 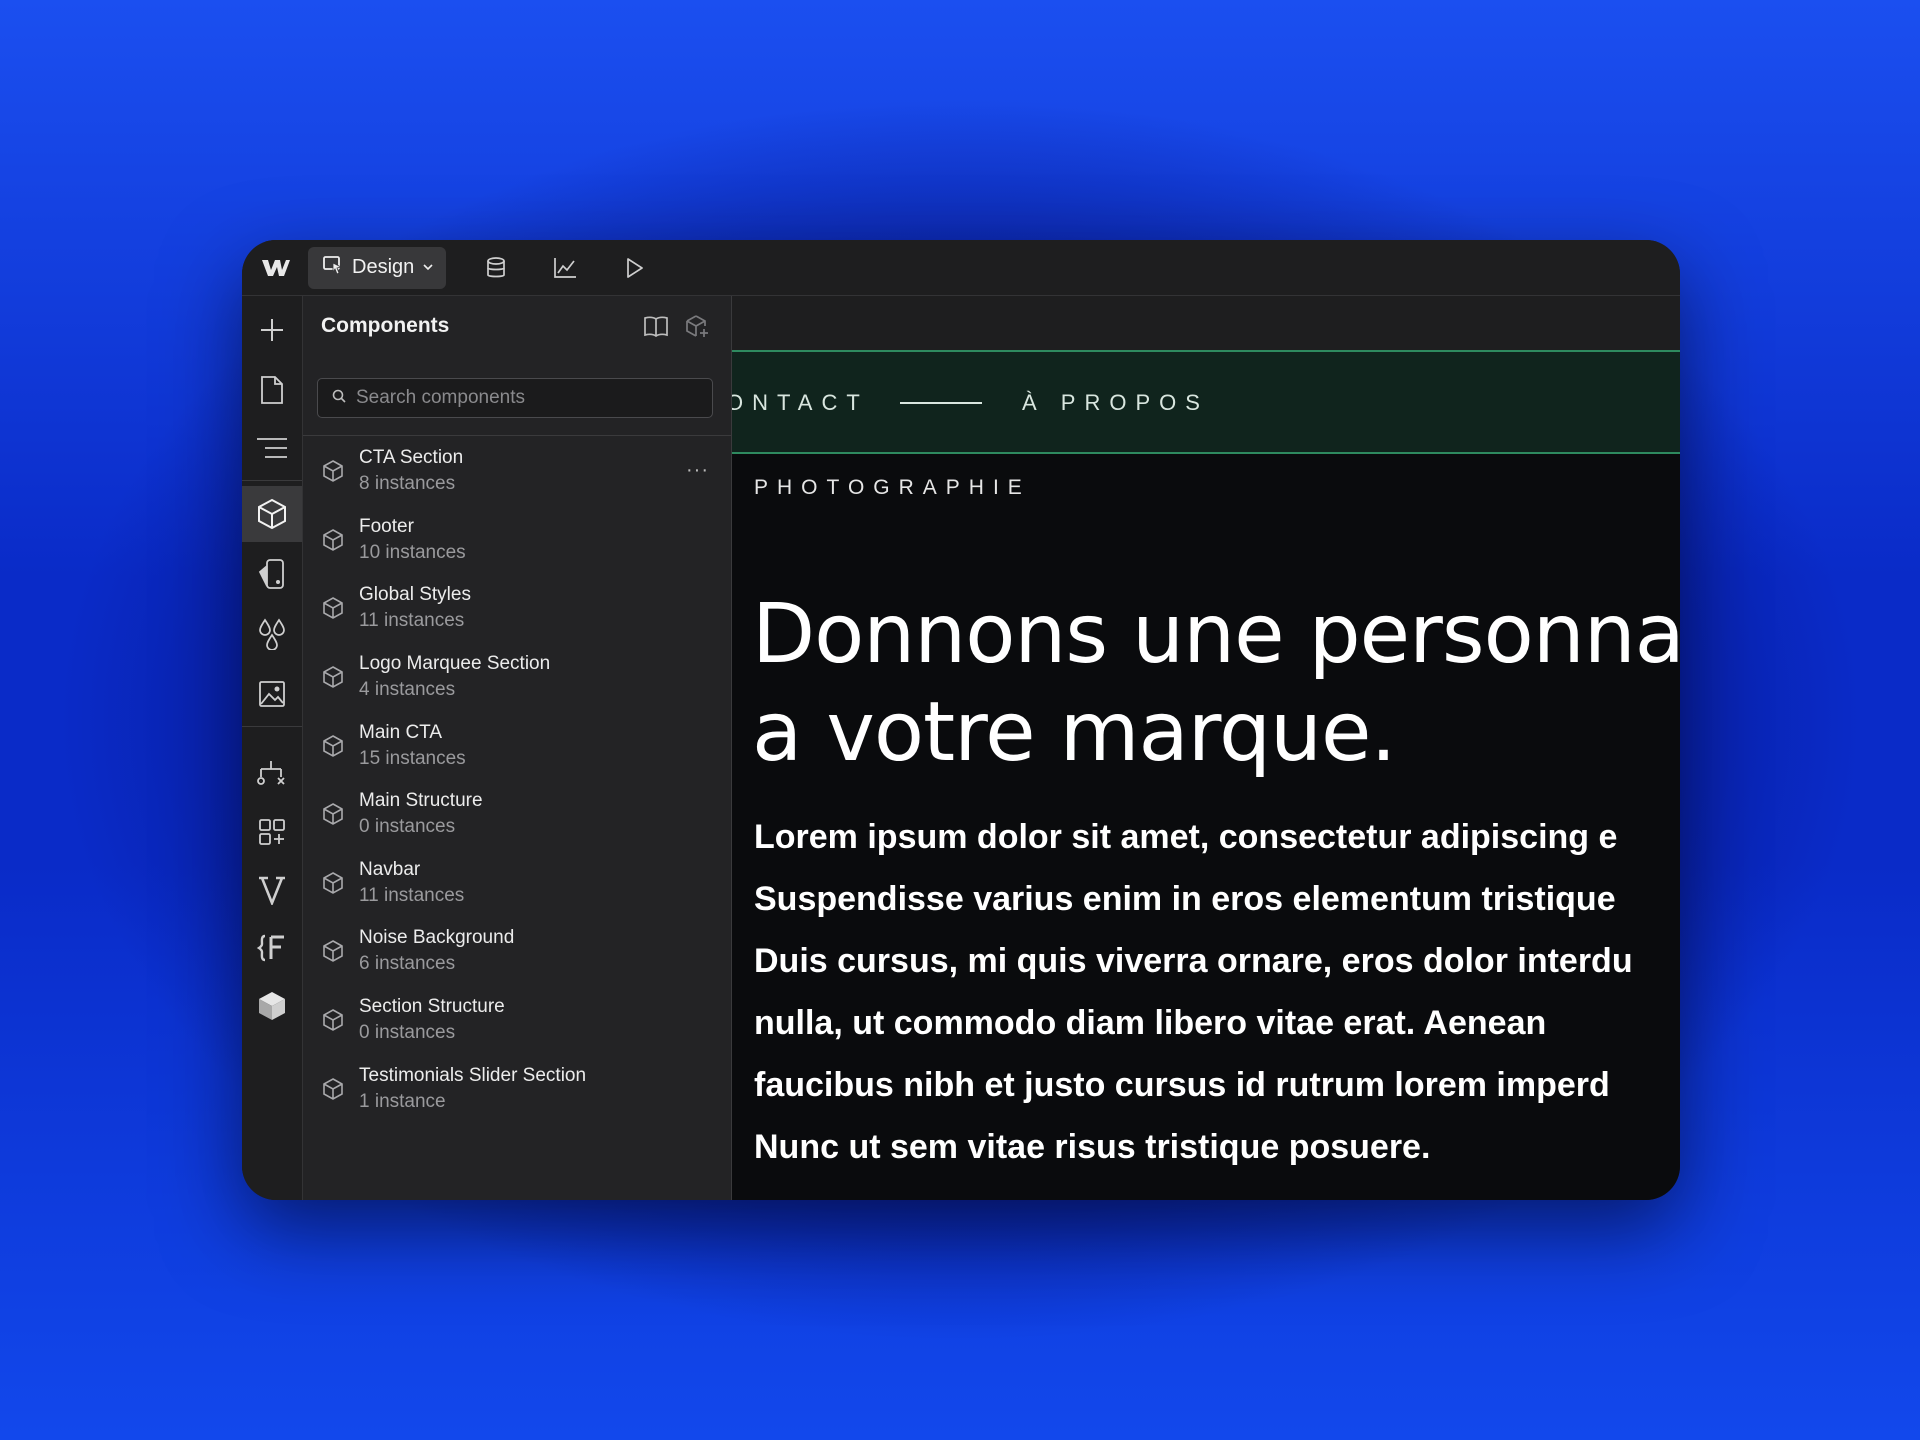 What do you see at coordinates (517, 608) in the screenshot?
I see `component-item-global-styles: Global Styles 11 instances` at bounding box center [517, 608].